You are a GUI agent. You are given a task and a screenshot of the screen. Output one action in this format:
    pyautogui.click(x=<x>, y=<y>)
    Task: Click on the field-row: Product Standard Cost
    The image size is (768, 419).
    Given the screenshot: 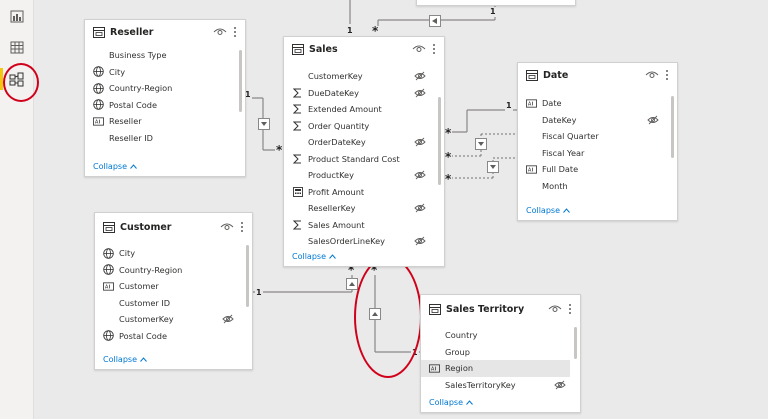 What is the action you would take?
    pyautogui.click(x=357, y=159)
    